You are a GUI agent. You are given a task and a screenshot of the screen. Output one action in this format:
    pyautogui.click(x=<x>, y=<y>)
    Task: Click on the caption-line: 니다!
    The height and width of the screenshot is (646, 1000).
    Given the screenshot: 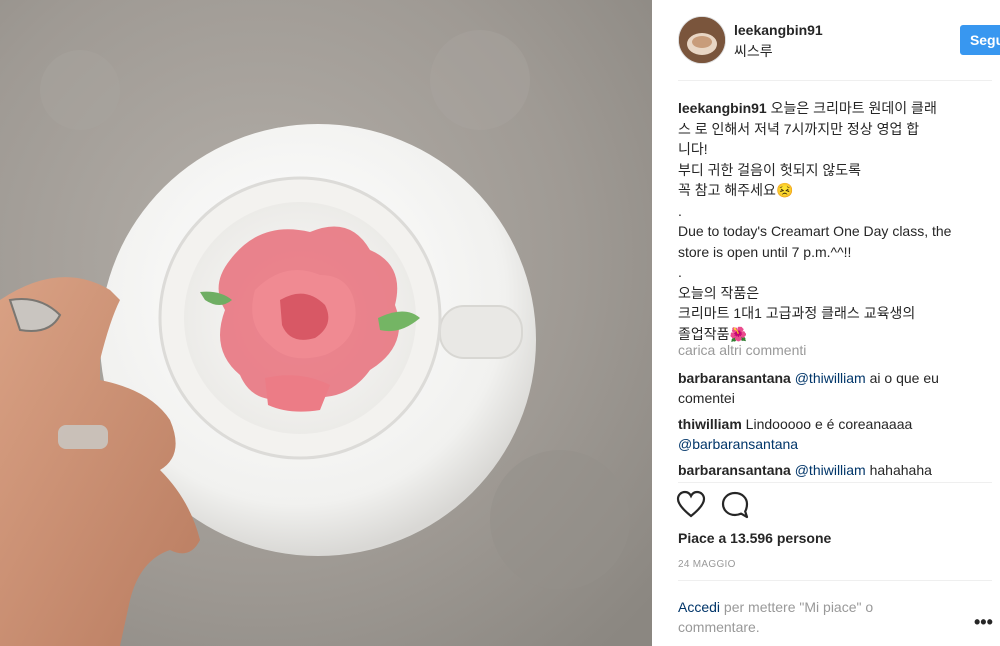 What is the action you would take?
    pyautogui.click(x=693, y=149)
    